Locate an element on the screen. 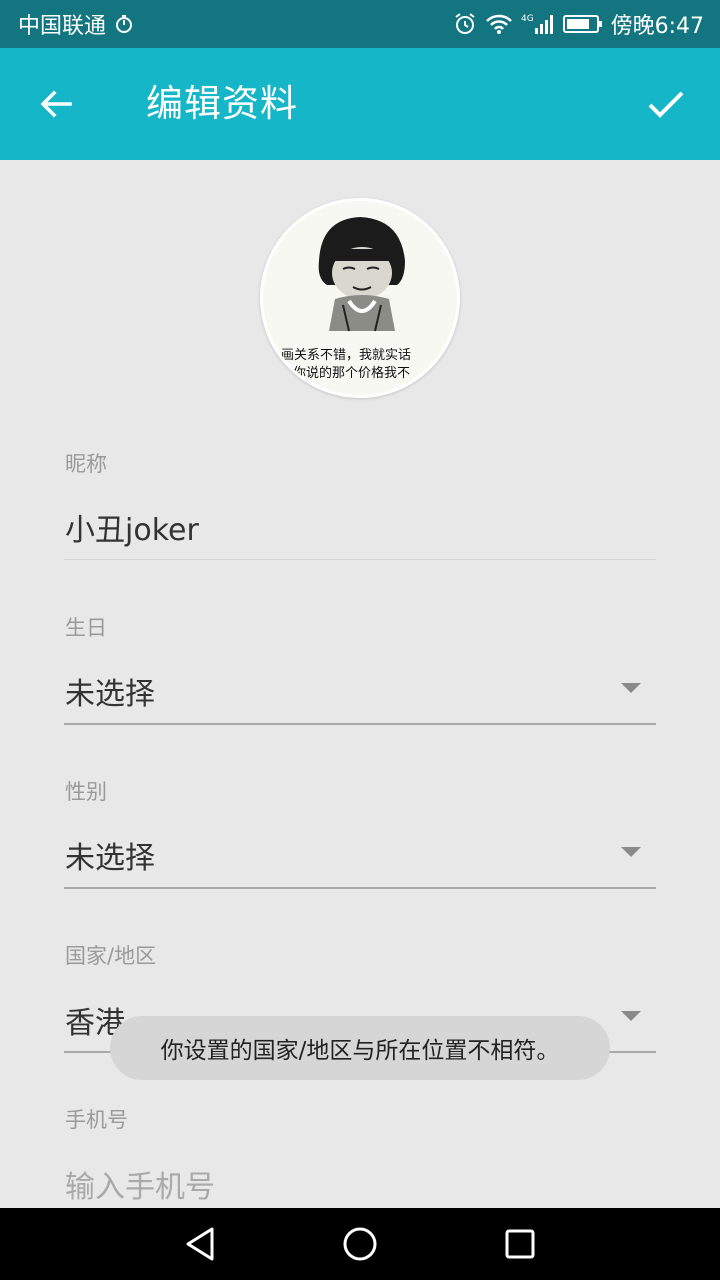 This screenshot has height=1280, width=720. wifi-icon is located at coordinates (499, 24).